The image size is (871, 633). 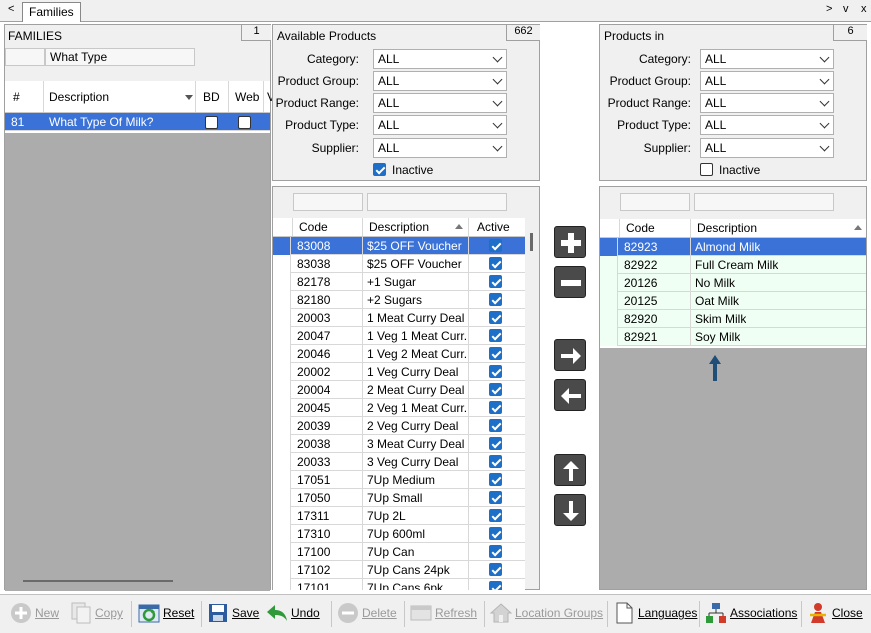 What do you see at coordinates (570, 242) in the screenshot?
I see `add-button` at bounding box center [570, 242].